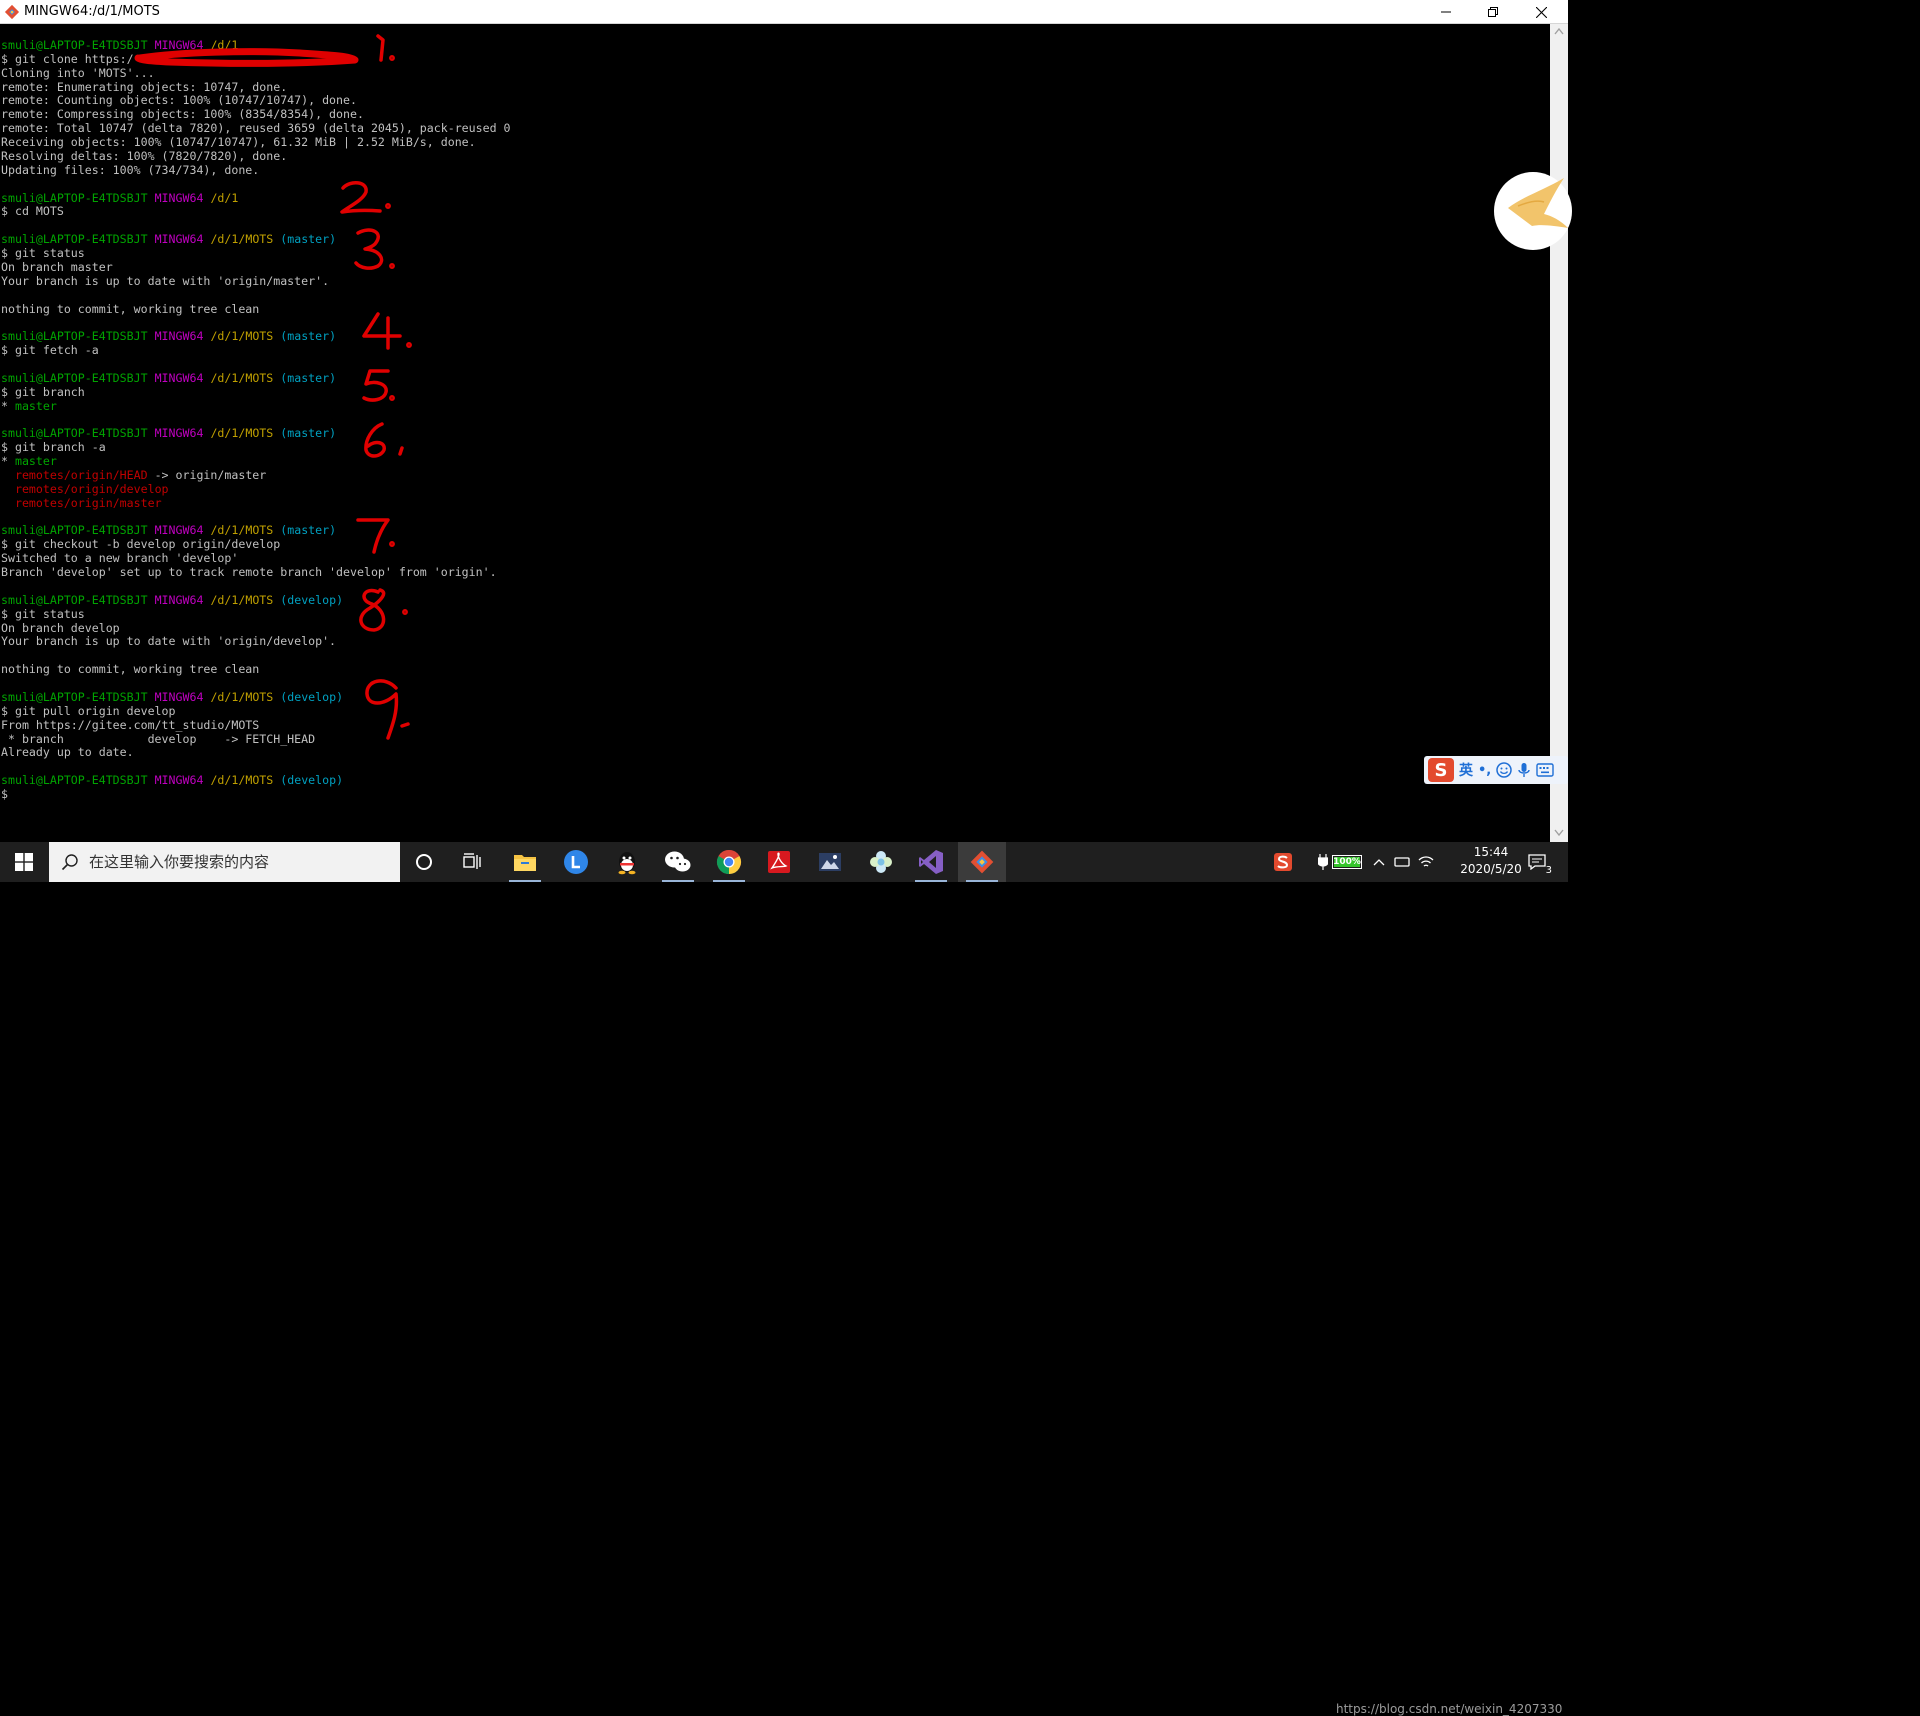 The width and height of the screenshot is (1920, 1716). Describe the element at coordinates (12, 12) in the screenshot. I see `git-bash-icon` at that location.